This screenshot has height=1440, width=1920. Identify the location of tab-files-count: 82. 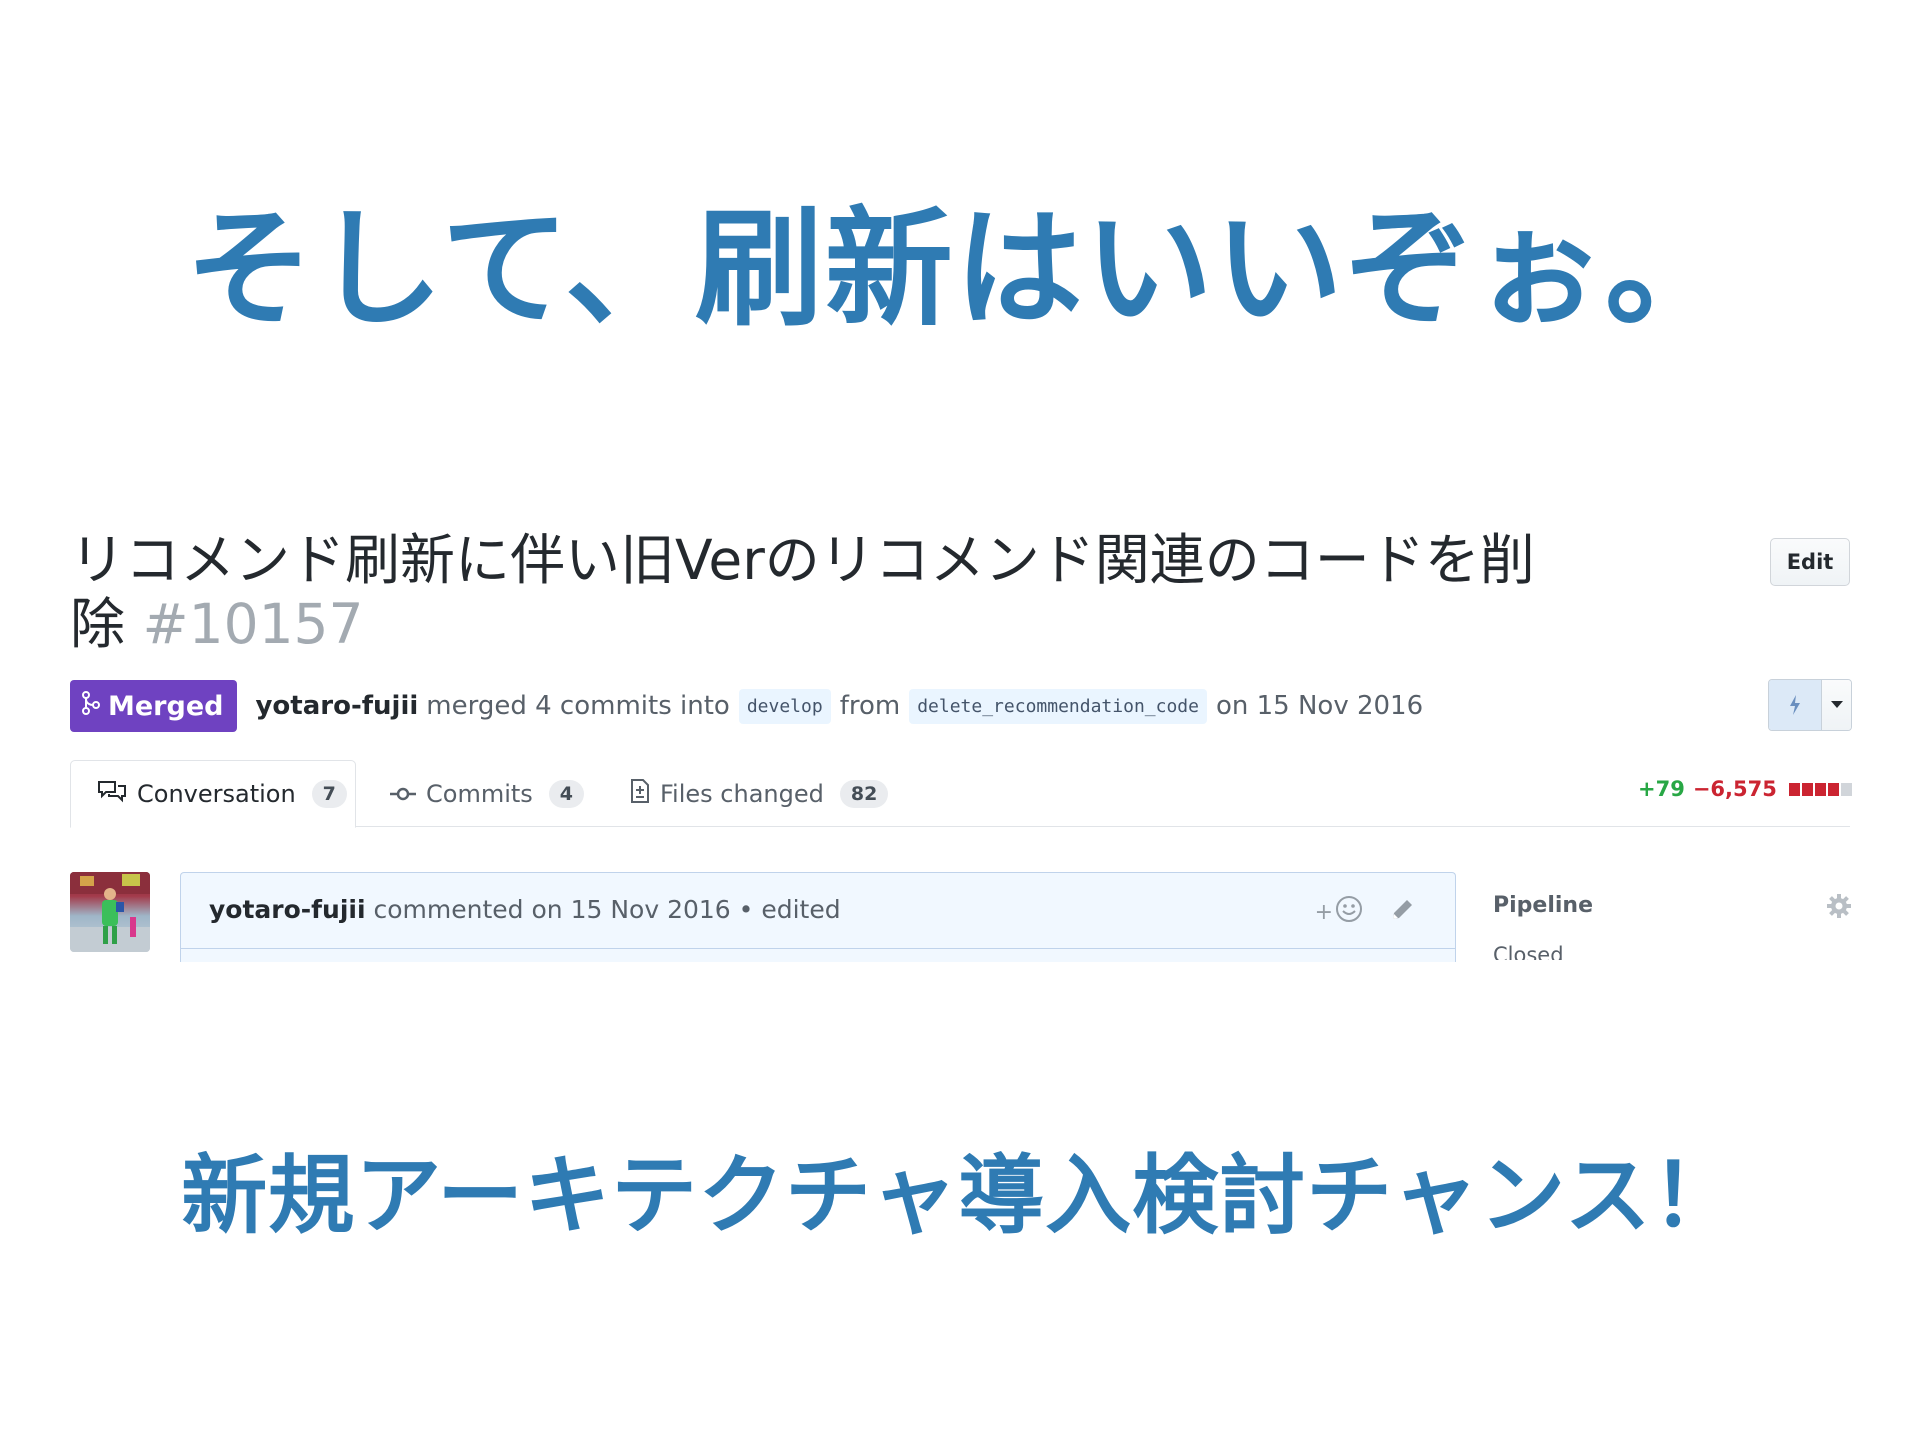
(864, 793).